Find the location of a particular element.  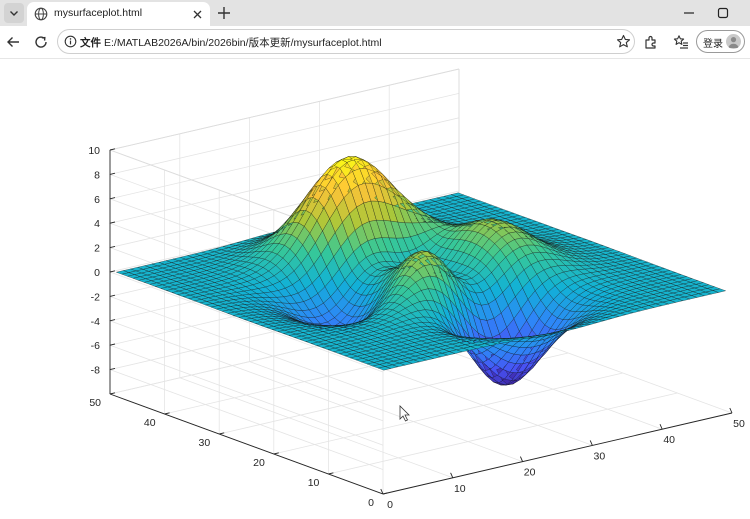

extensions-icon is located at coordinates (651, 42).